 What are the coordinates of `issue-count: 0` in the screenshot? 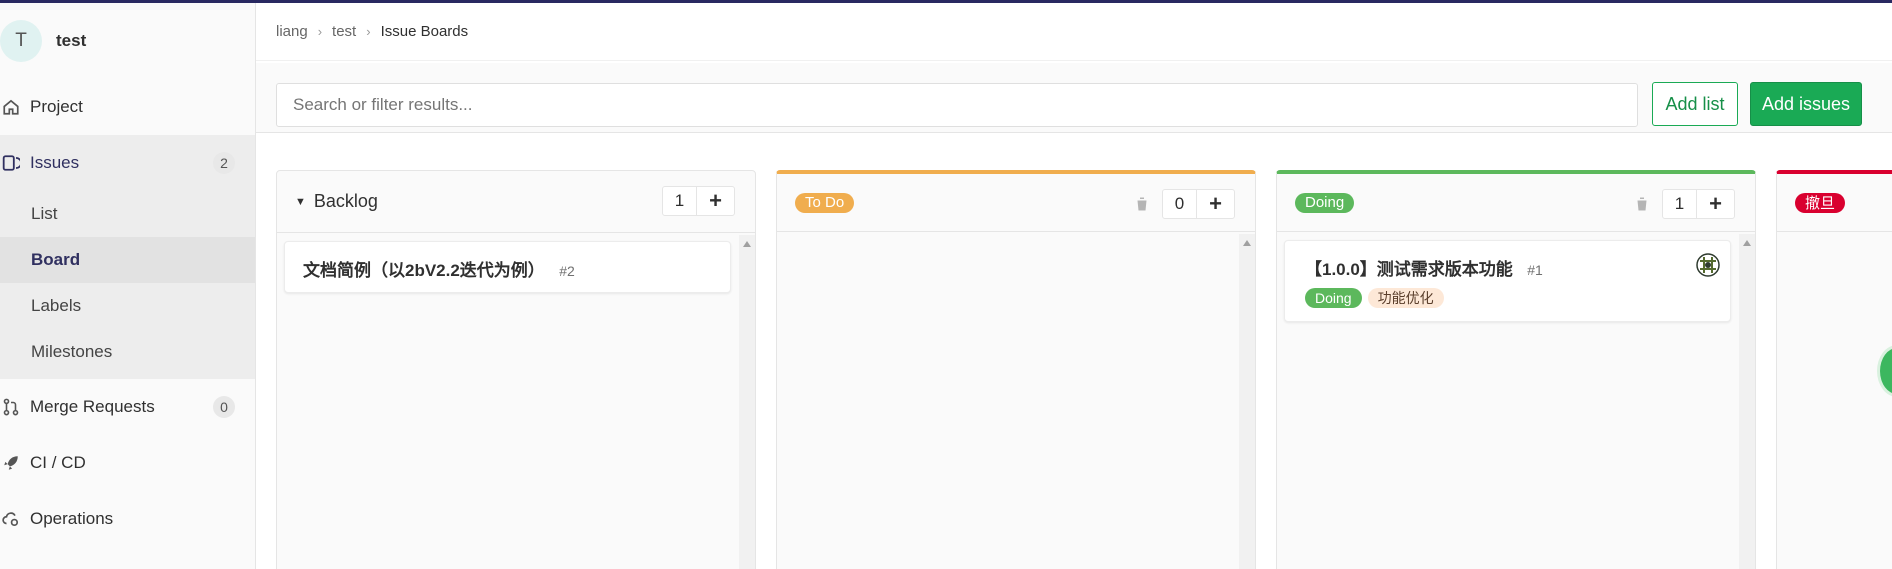 It's located at (1180, 204).